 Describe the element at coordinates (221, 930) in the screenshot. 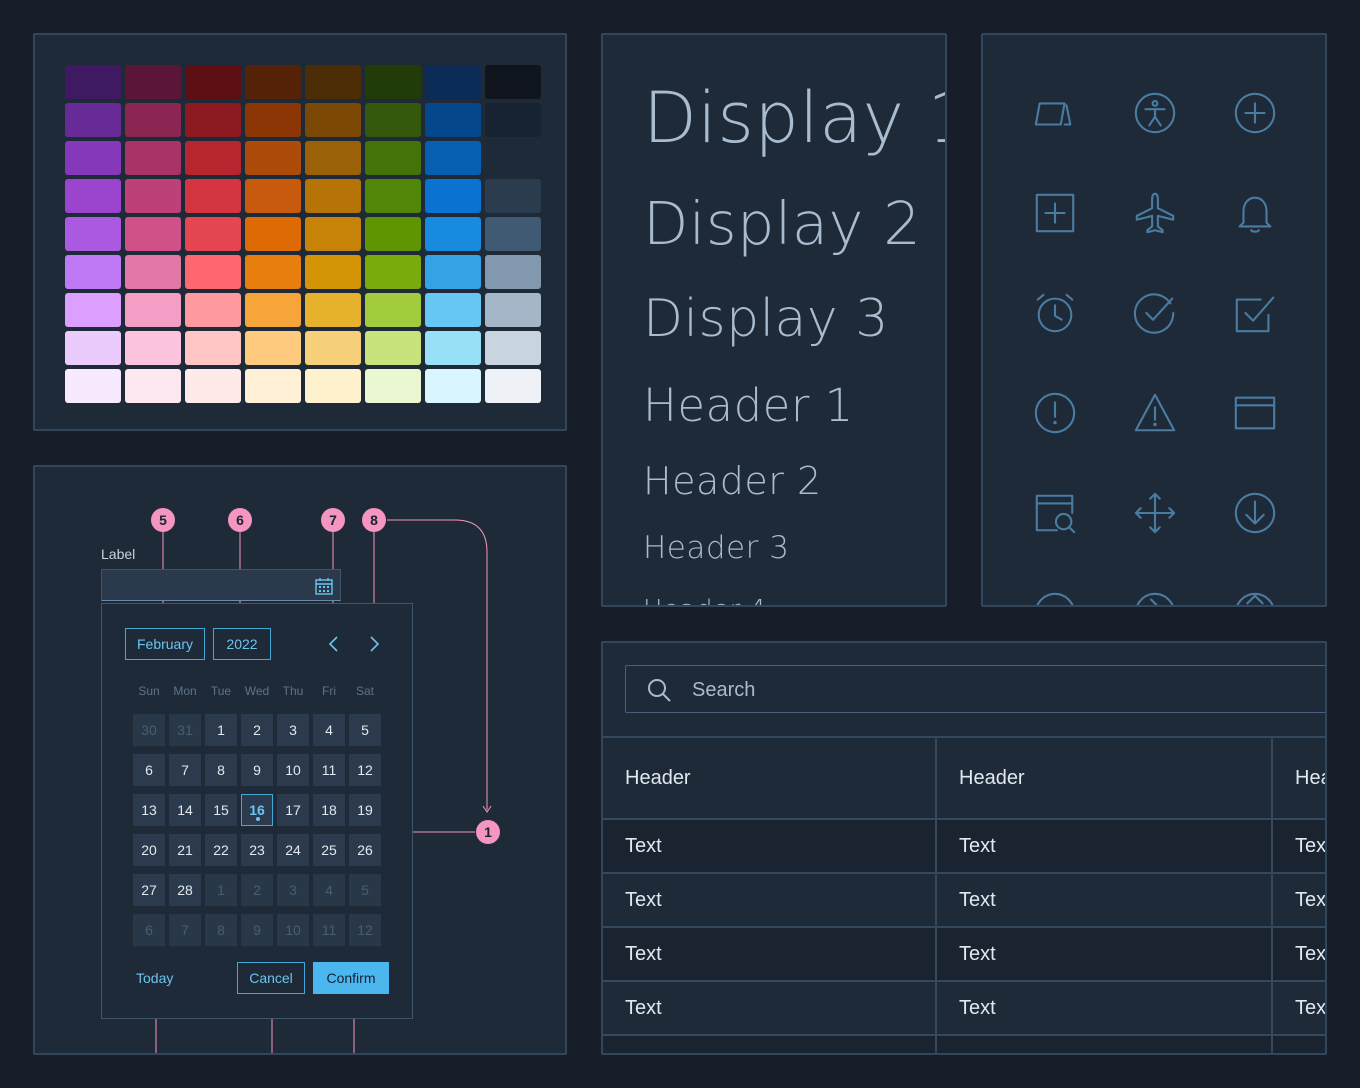

I see `calendar-day-outside: 8` at that location.